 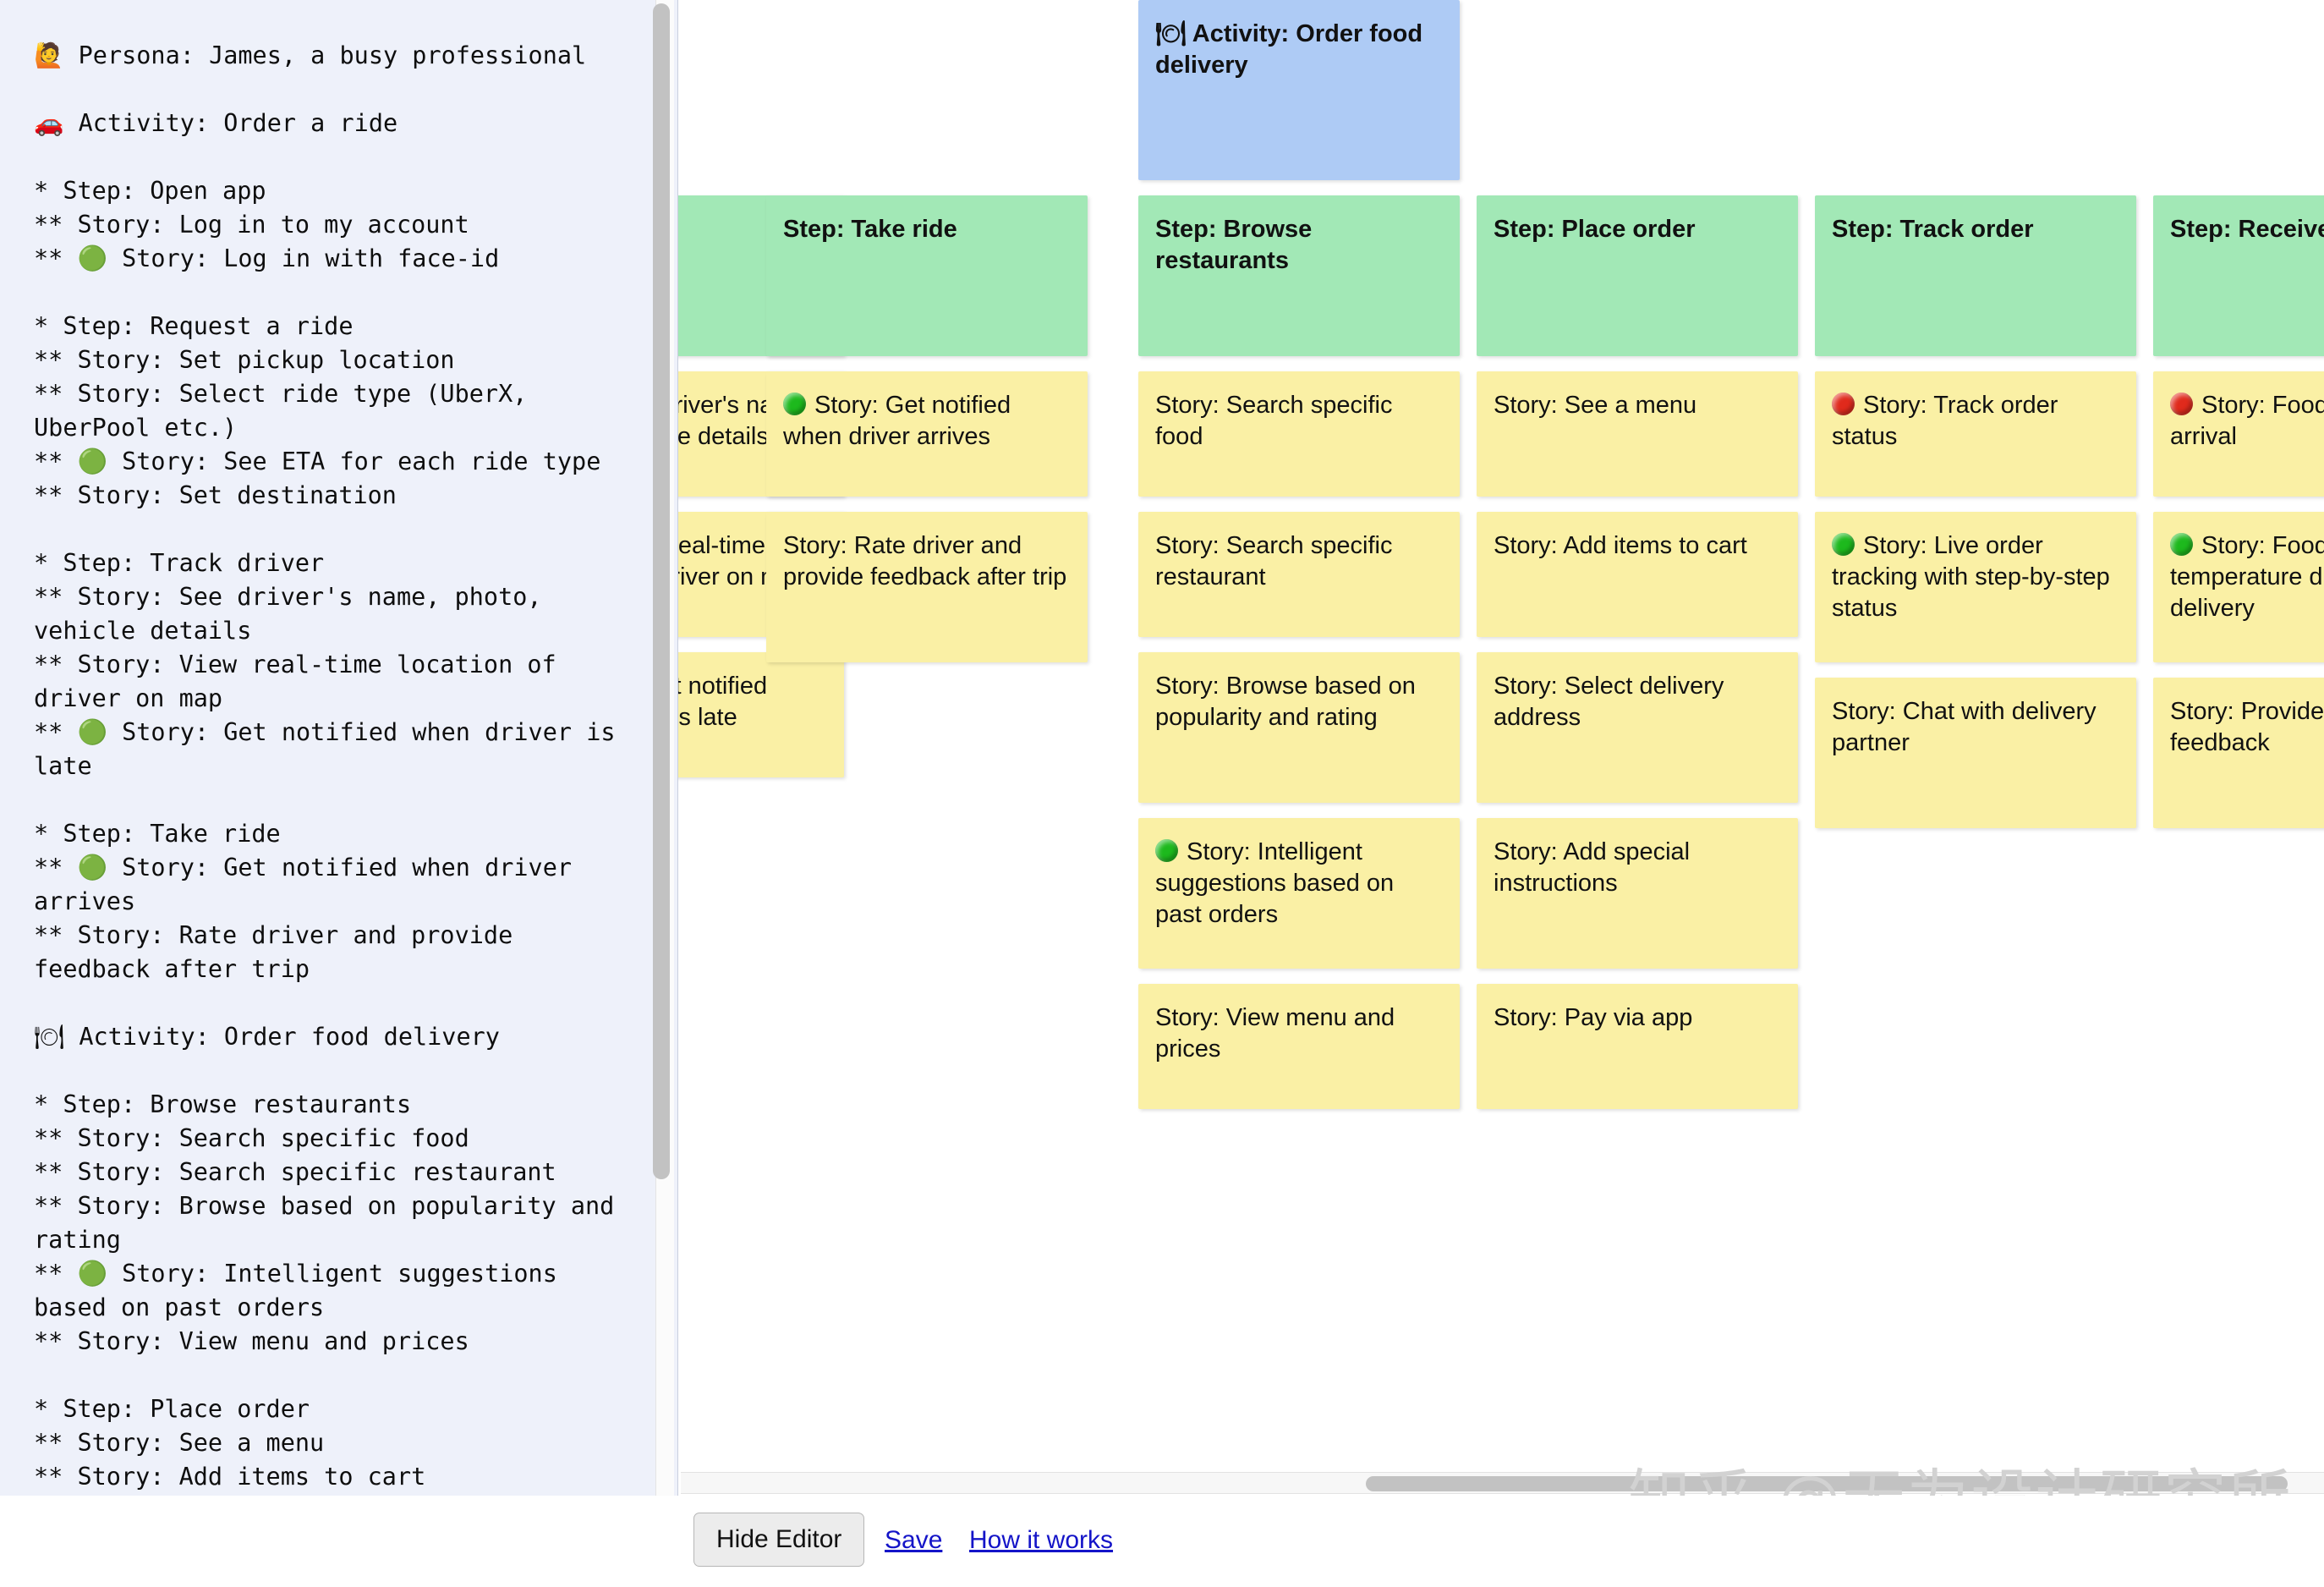 I want to click on story-card: Story: Add special instructions, so click(x=1637, y=893).